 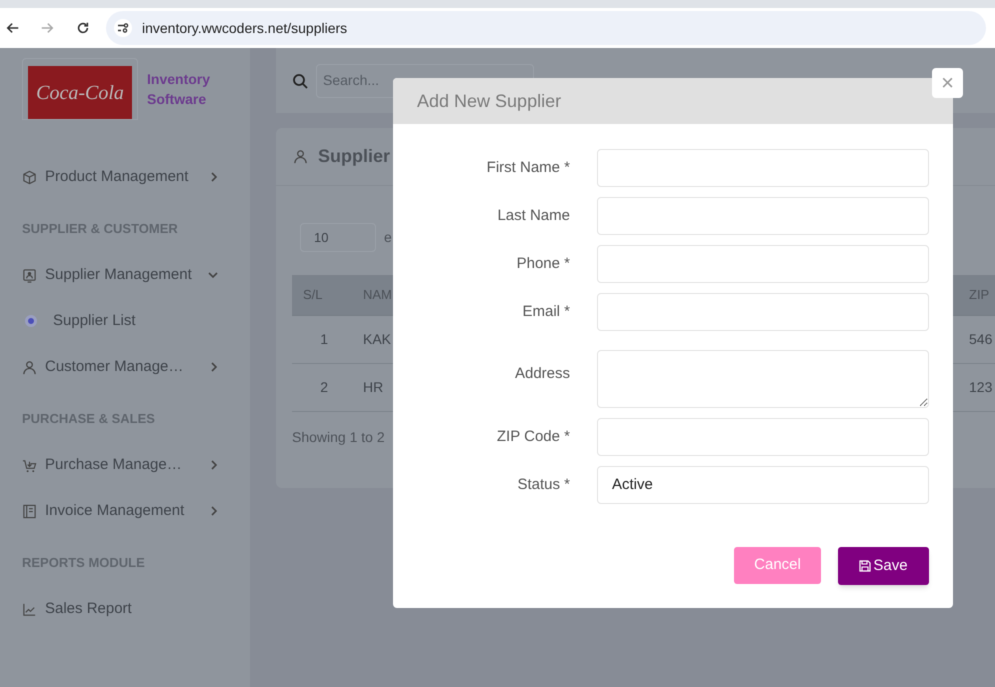 What do you see at coordinates (338, 437) in the screenshot?
I see `table-info: Showing 1 to 2` at bounding box center [338, 437].